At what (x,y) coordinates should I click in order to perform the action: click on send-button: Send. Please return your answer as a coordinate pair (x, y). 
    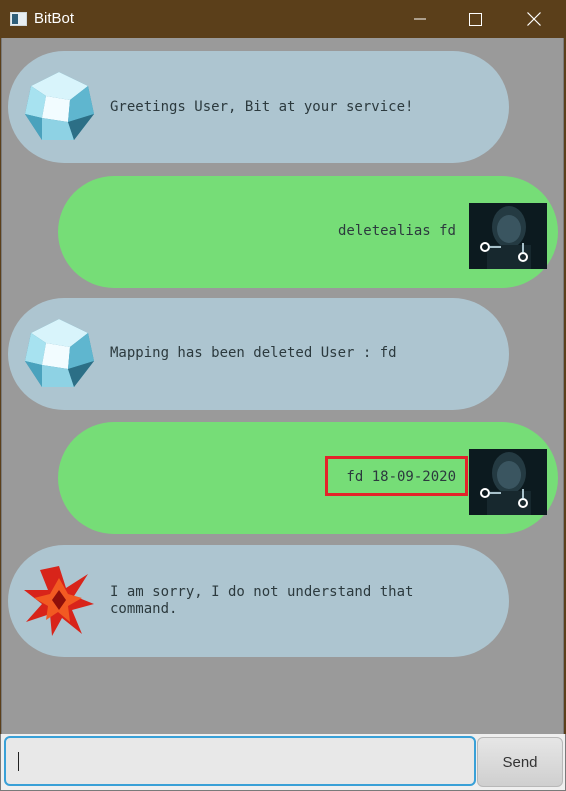
    Looking at the image, I should click on (520, 762).